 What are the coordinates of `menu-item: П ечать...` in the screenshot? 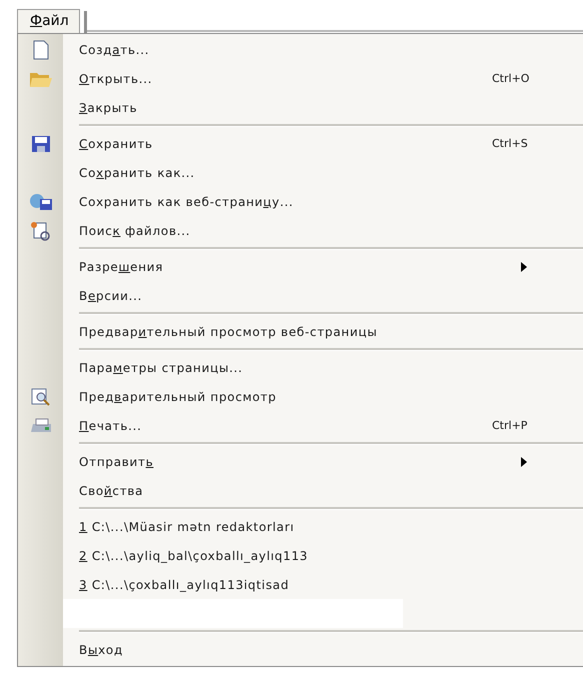 It's located at (285, 425).